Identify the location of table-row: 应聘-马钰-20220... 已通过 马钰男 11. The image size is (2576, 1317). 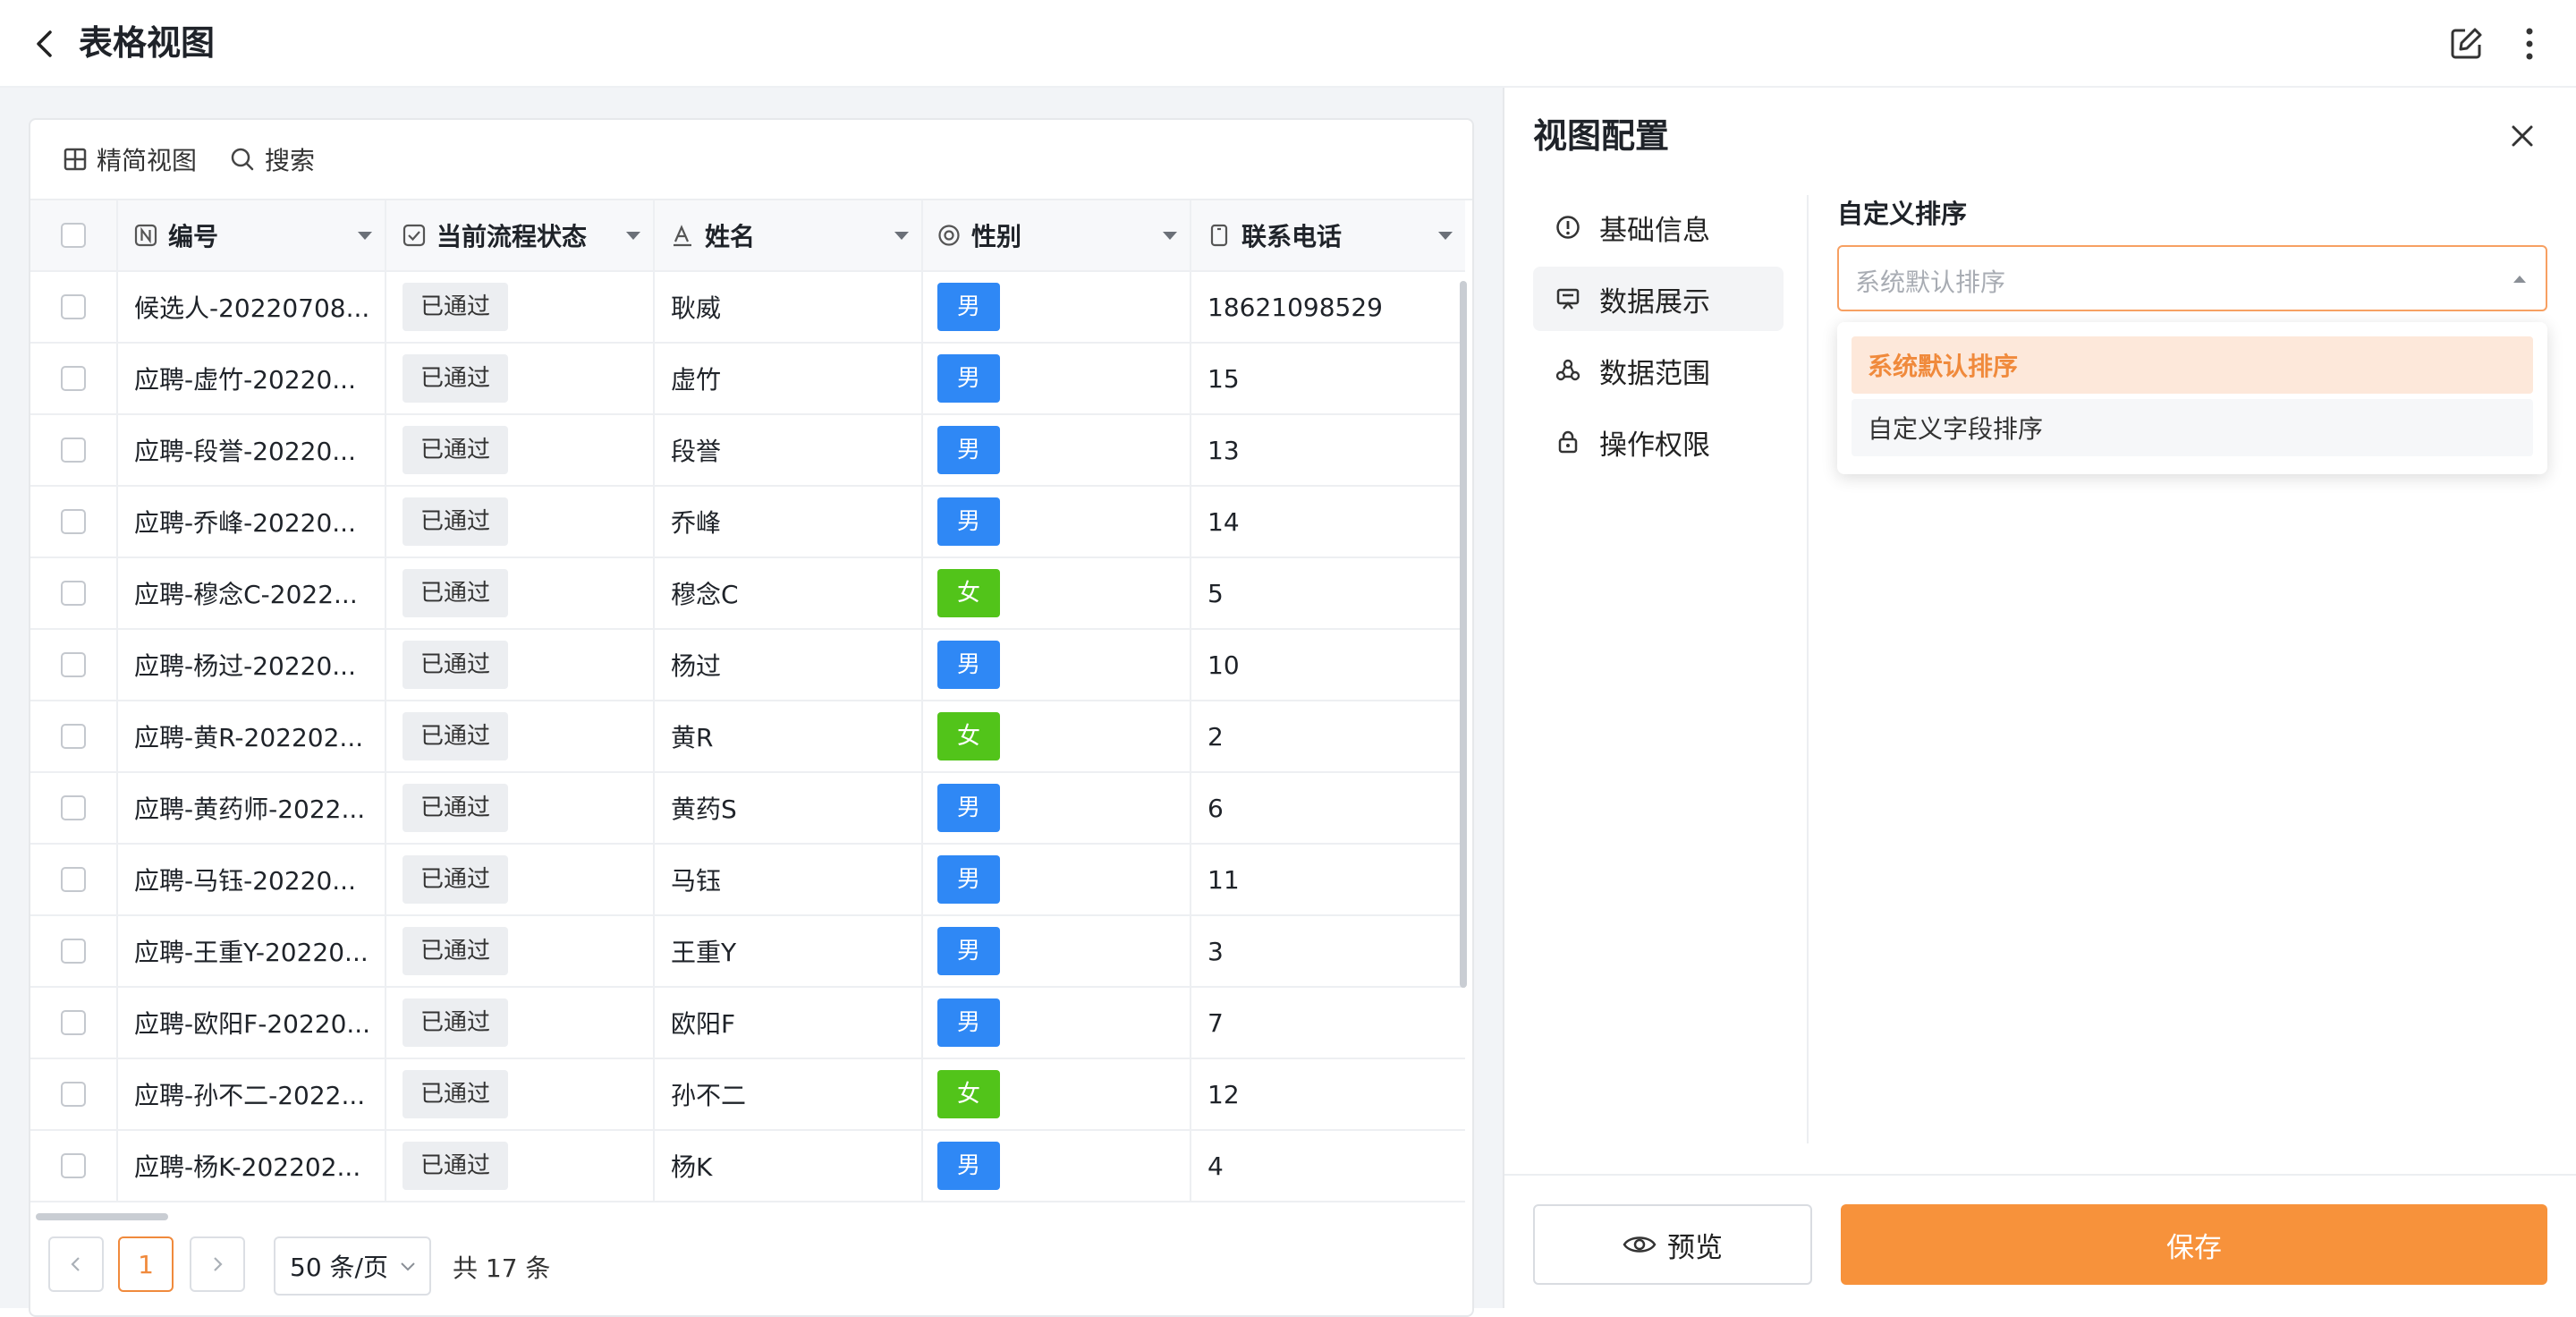
(747, 880).